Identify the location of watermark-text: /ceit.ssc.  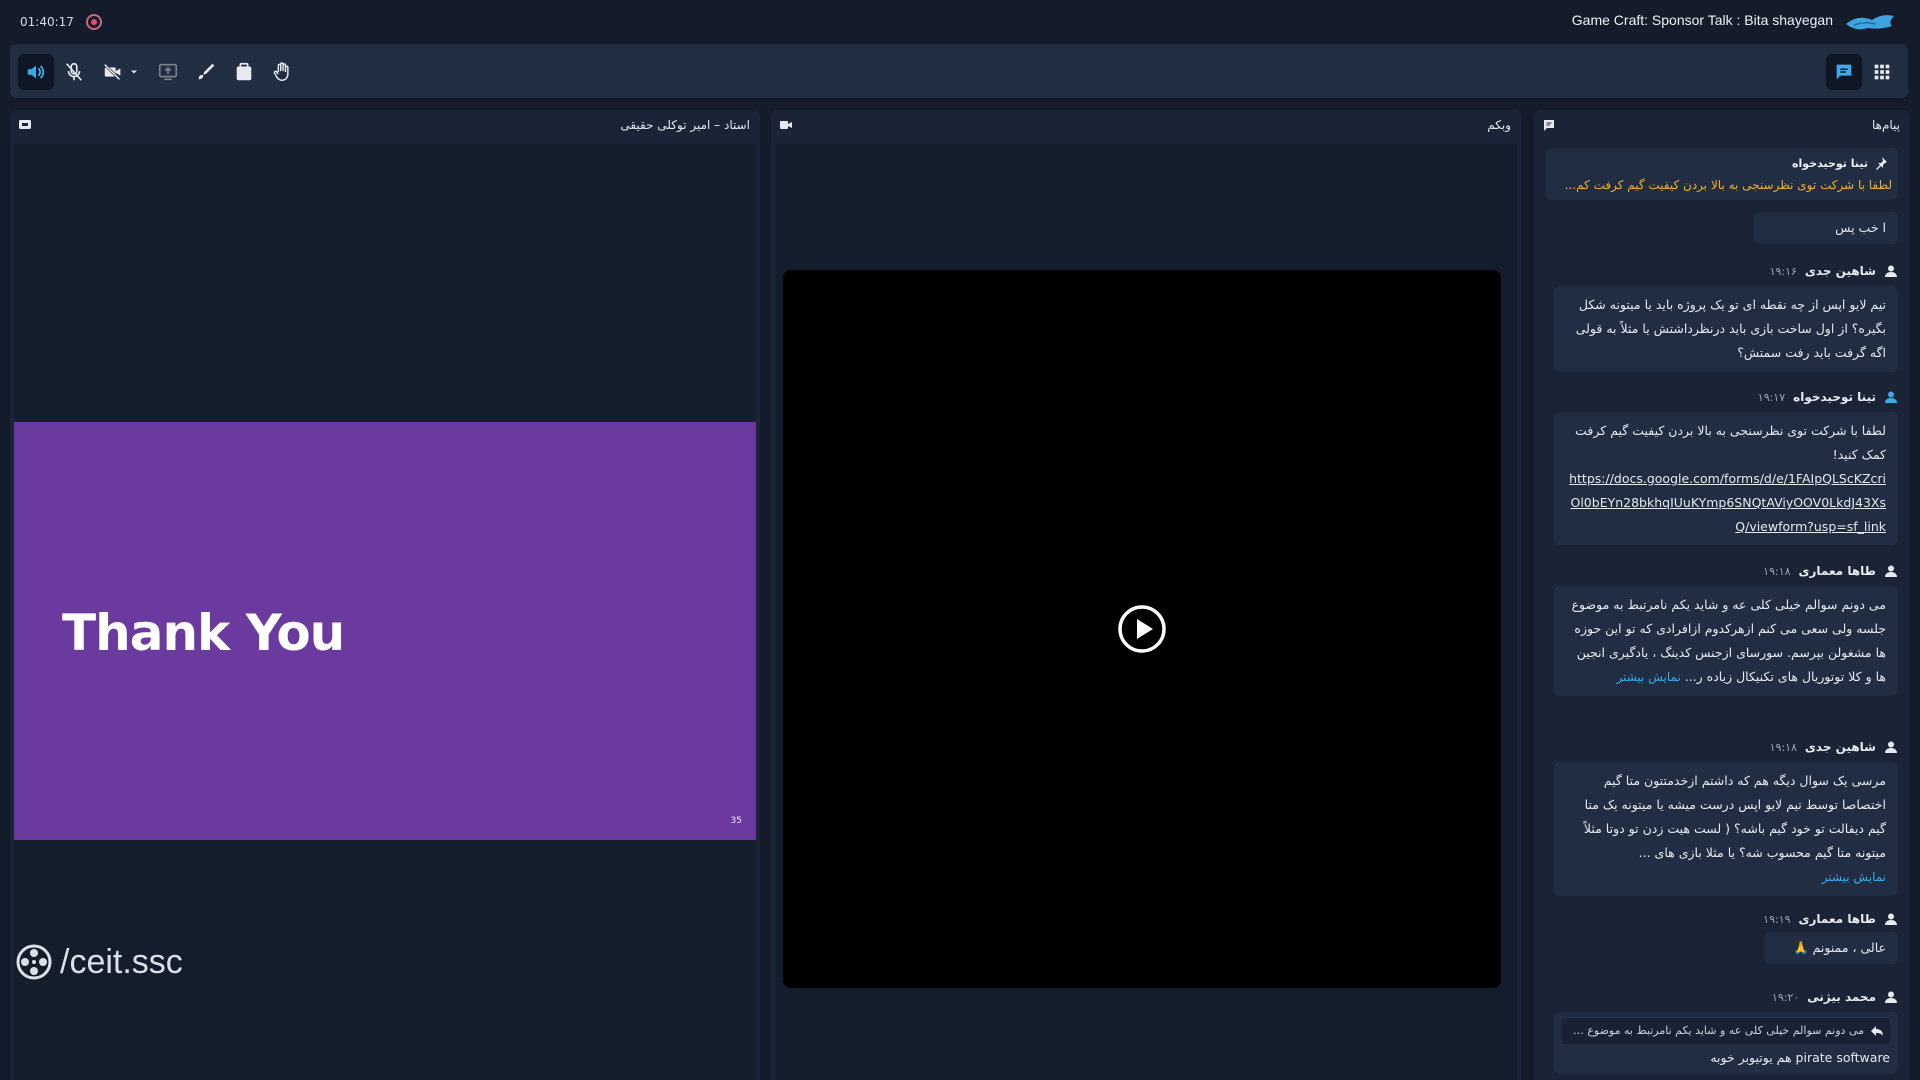
(121, 961).